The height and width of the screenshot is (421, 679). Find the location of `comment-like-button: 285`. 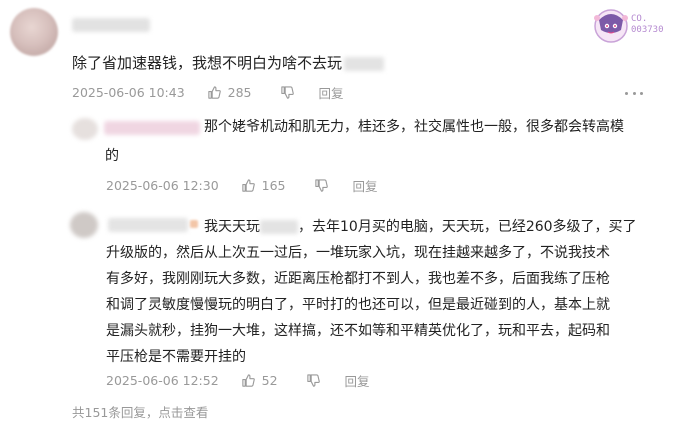

comment-like-button: 285 is located at coordinates (229, 92).